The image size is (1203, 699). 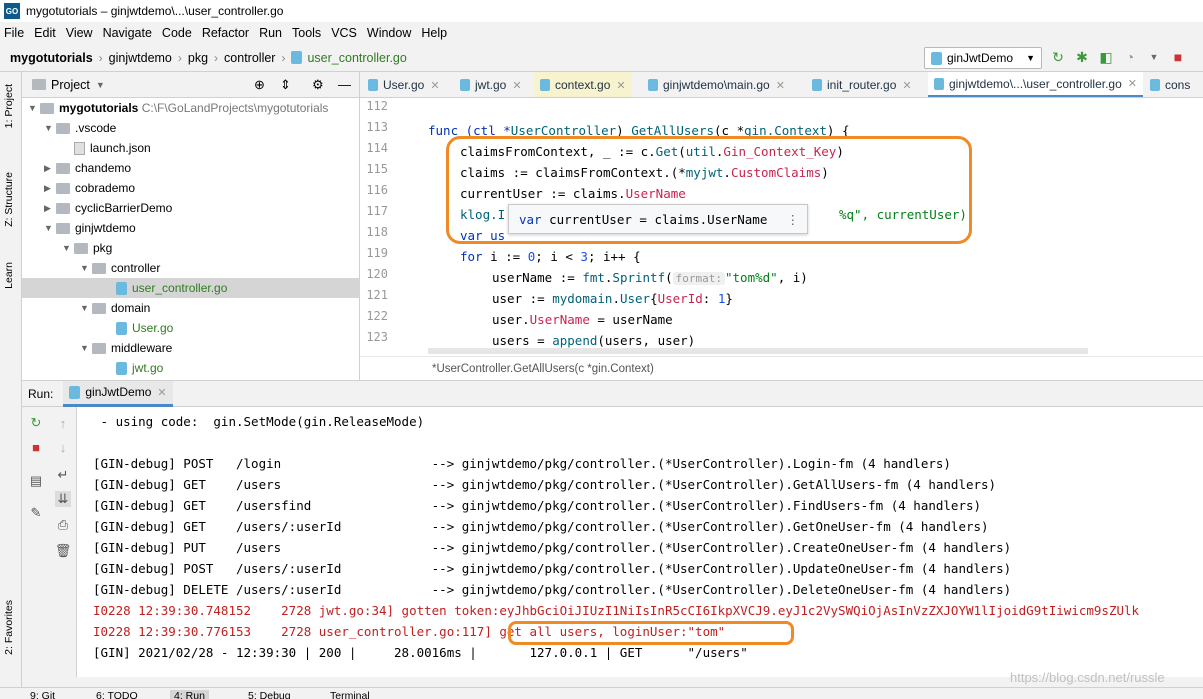 I want to click on menu-refactor: Refactor, so click(x=225, y=33).